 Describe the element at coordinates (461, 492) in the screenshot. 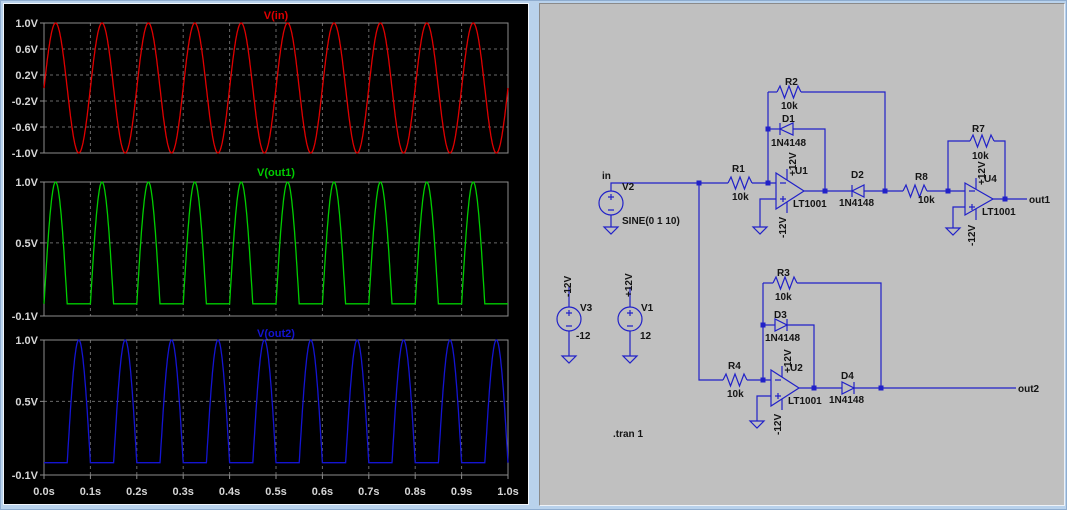

I see `x-axis-tick-label: 0.9s` at that location.